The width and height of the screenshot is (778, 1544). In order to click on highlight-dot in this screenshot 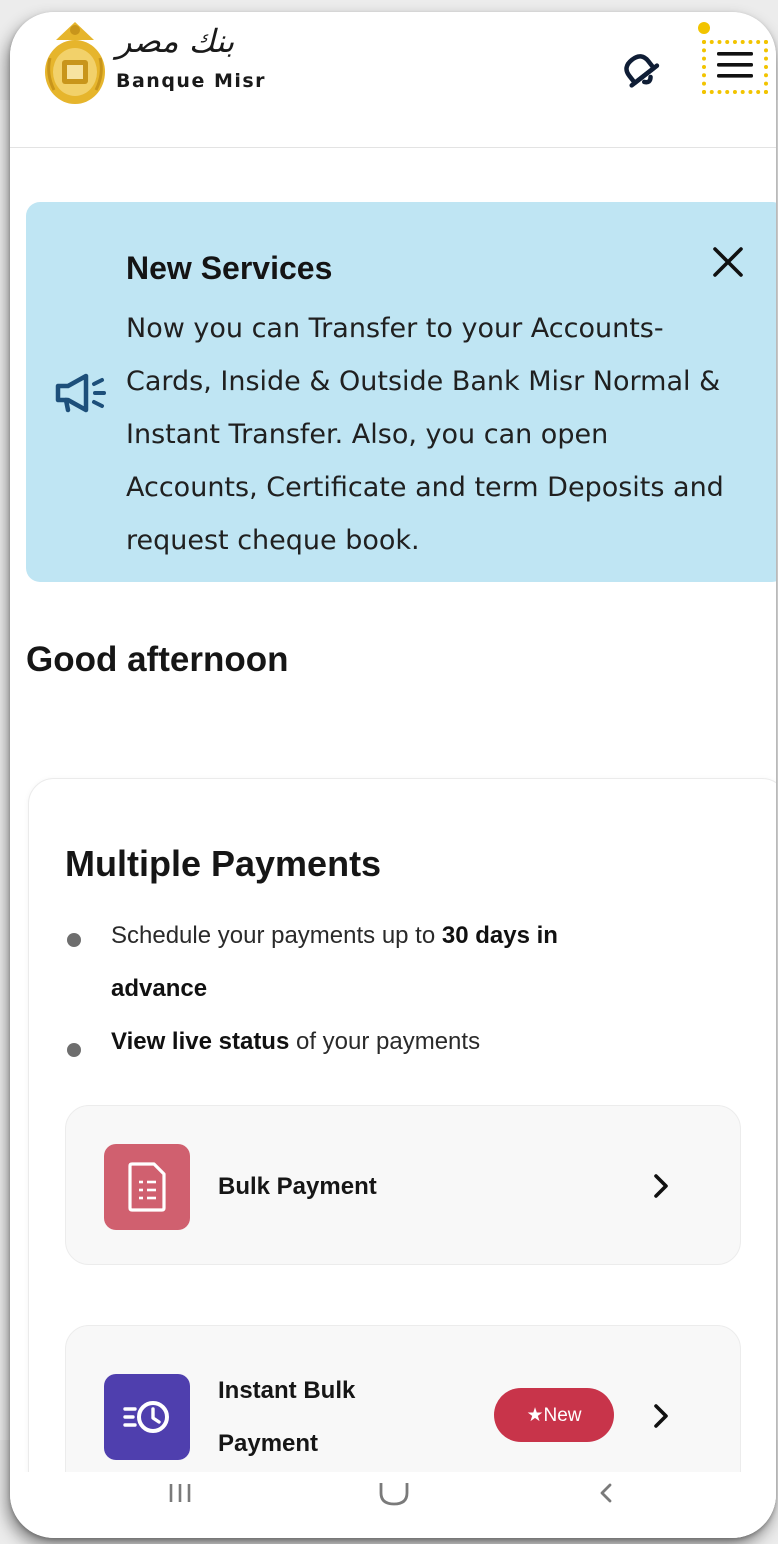, I will do `click(704, 28)`.